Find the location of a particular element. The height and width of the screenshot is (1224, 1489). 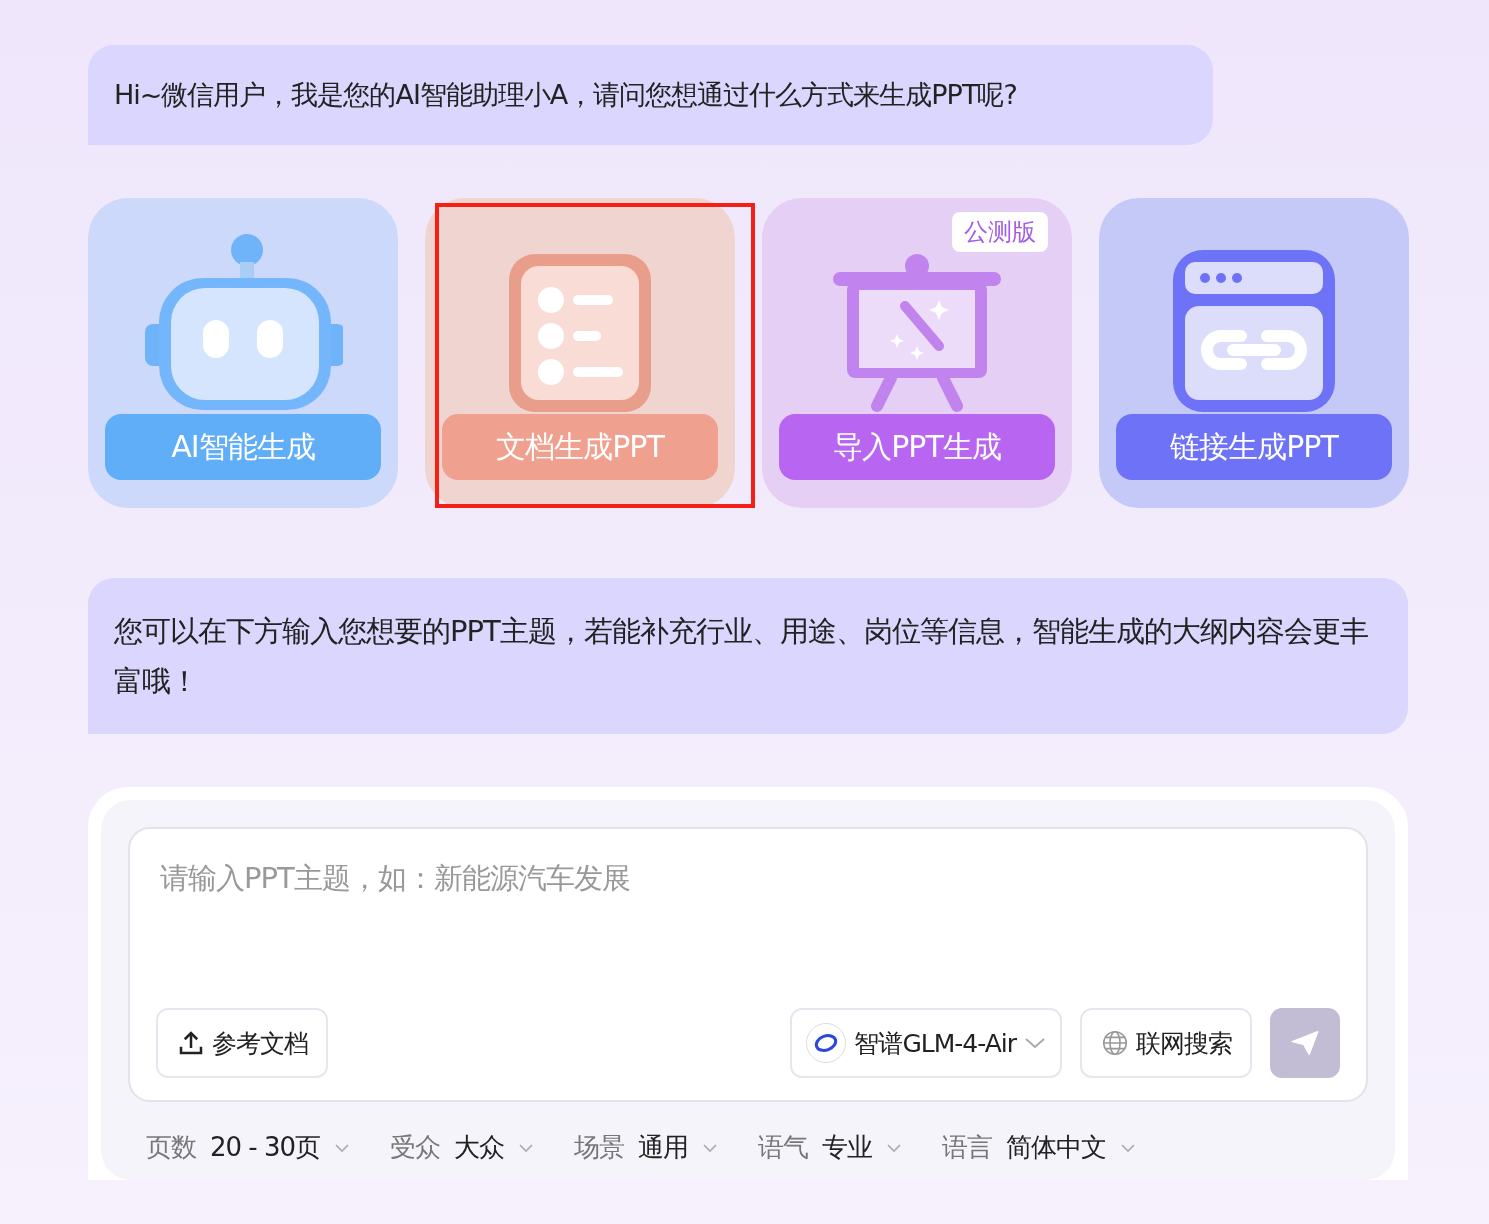

option-select: 语言 简体中文 is located at coordinates (1039, 1147).